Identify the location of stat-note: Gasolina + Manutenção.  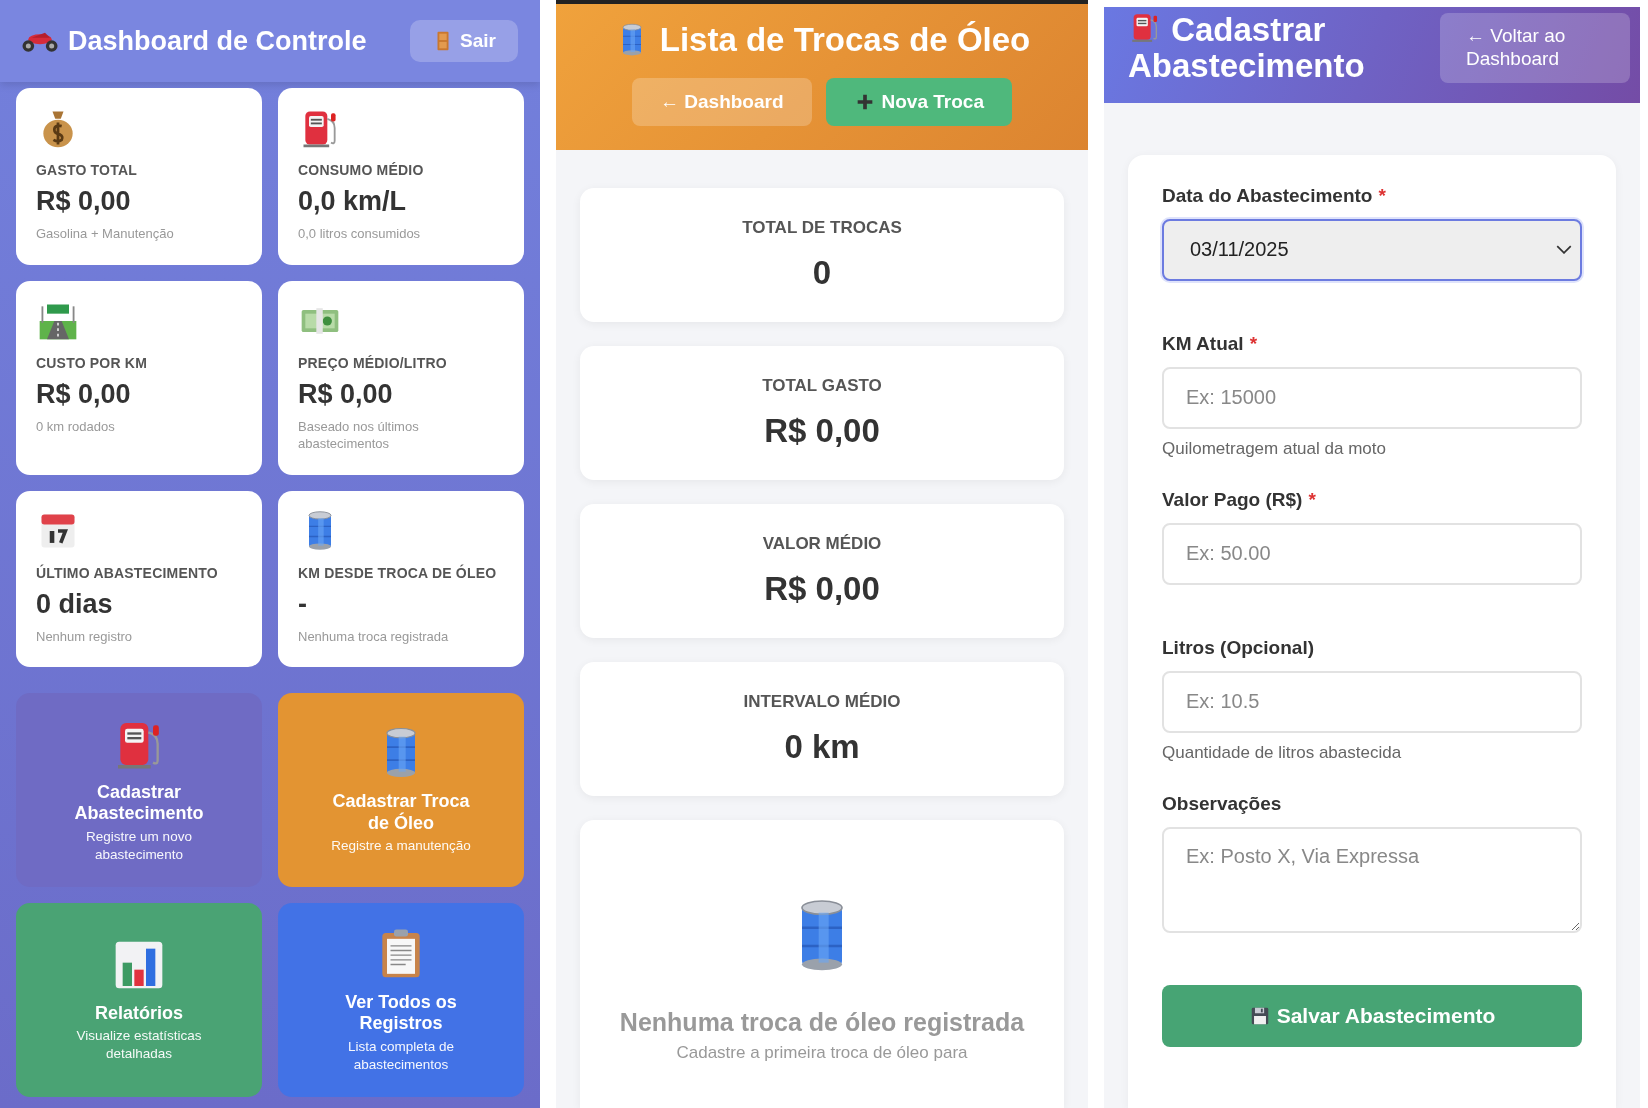
(105, 234).